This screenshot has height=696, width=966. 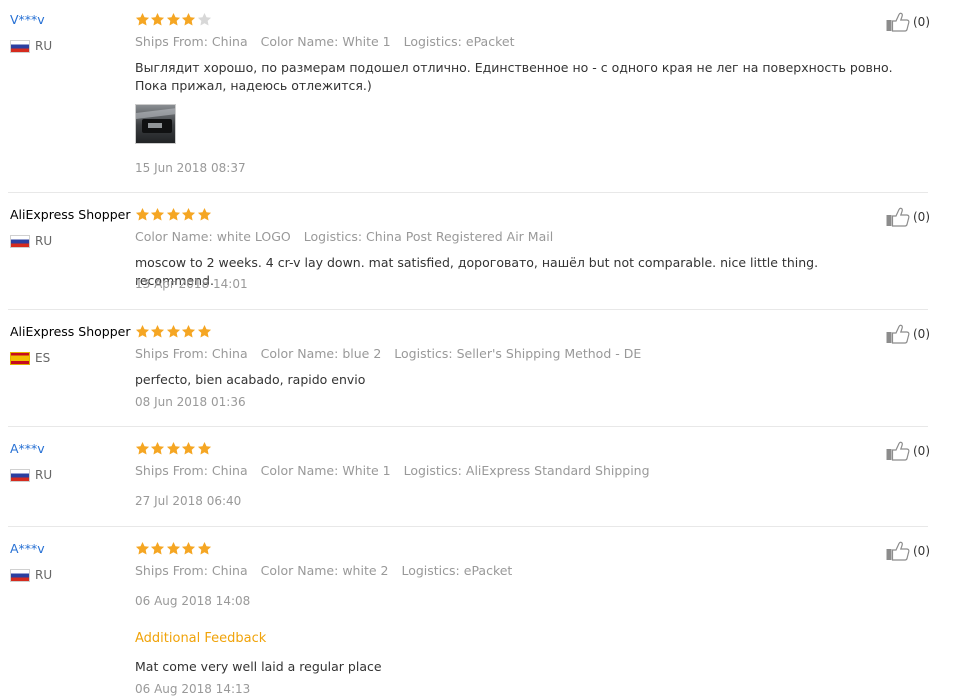 What do you see at coordinates (253, 236) in the screenshot?
I see `attr-value: white LOGO` at bounding box center [253, 236].